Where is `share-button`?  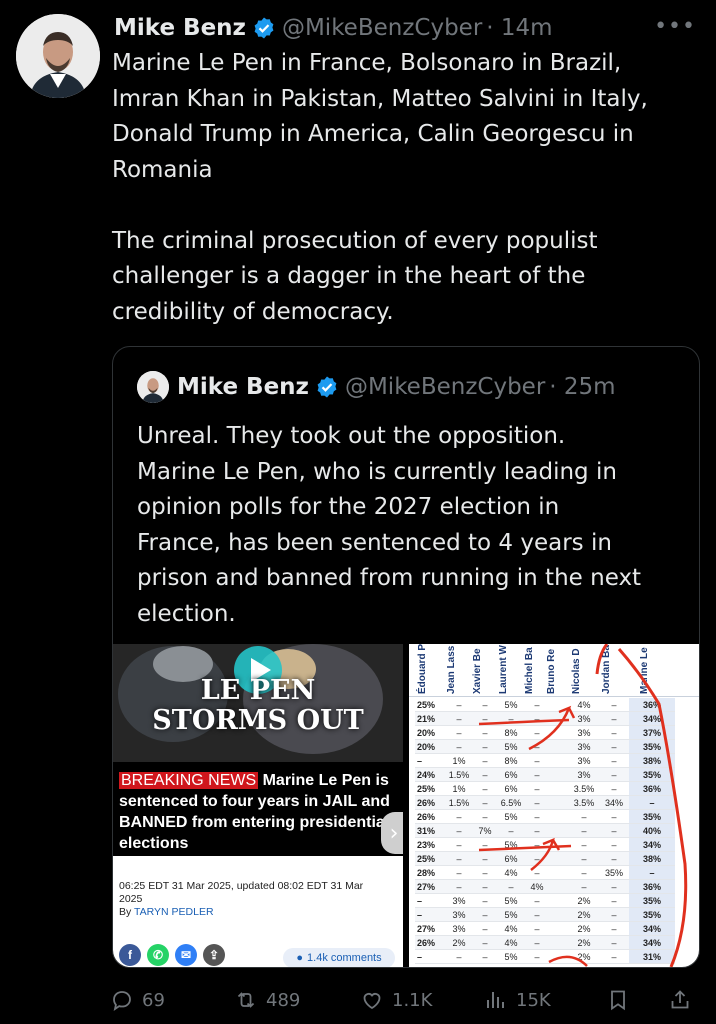
share-button is located at coordinates (684, 1000).